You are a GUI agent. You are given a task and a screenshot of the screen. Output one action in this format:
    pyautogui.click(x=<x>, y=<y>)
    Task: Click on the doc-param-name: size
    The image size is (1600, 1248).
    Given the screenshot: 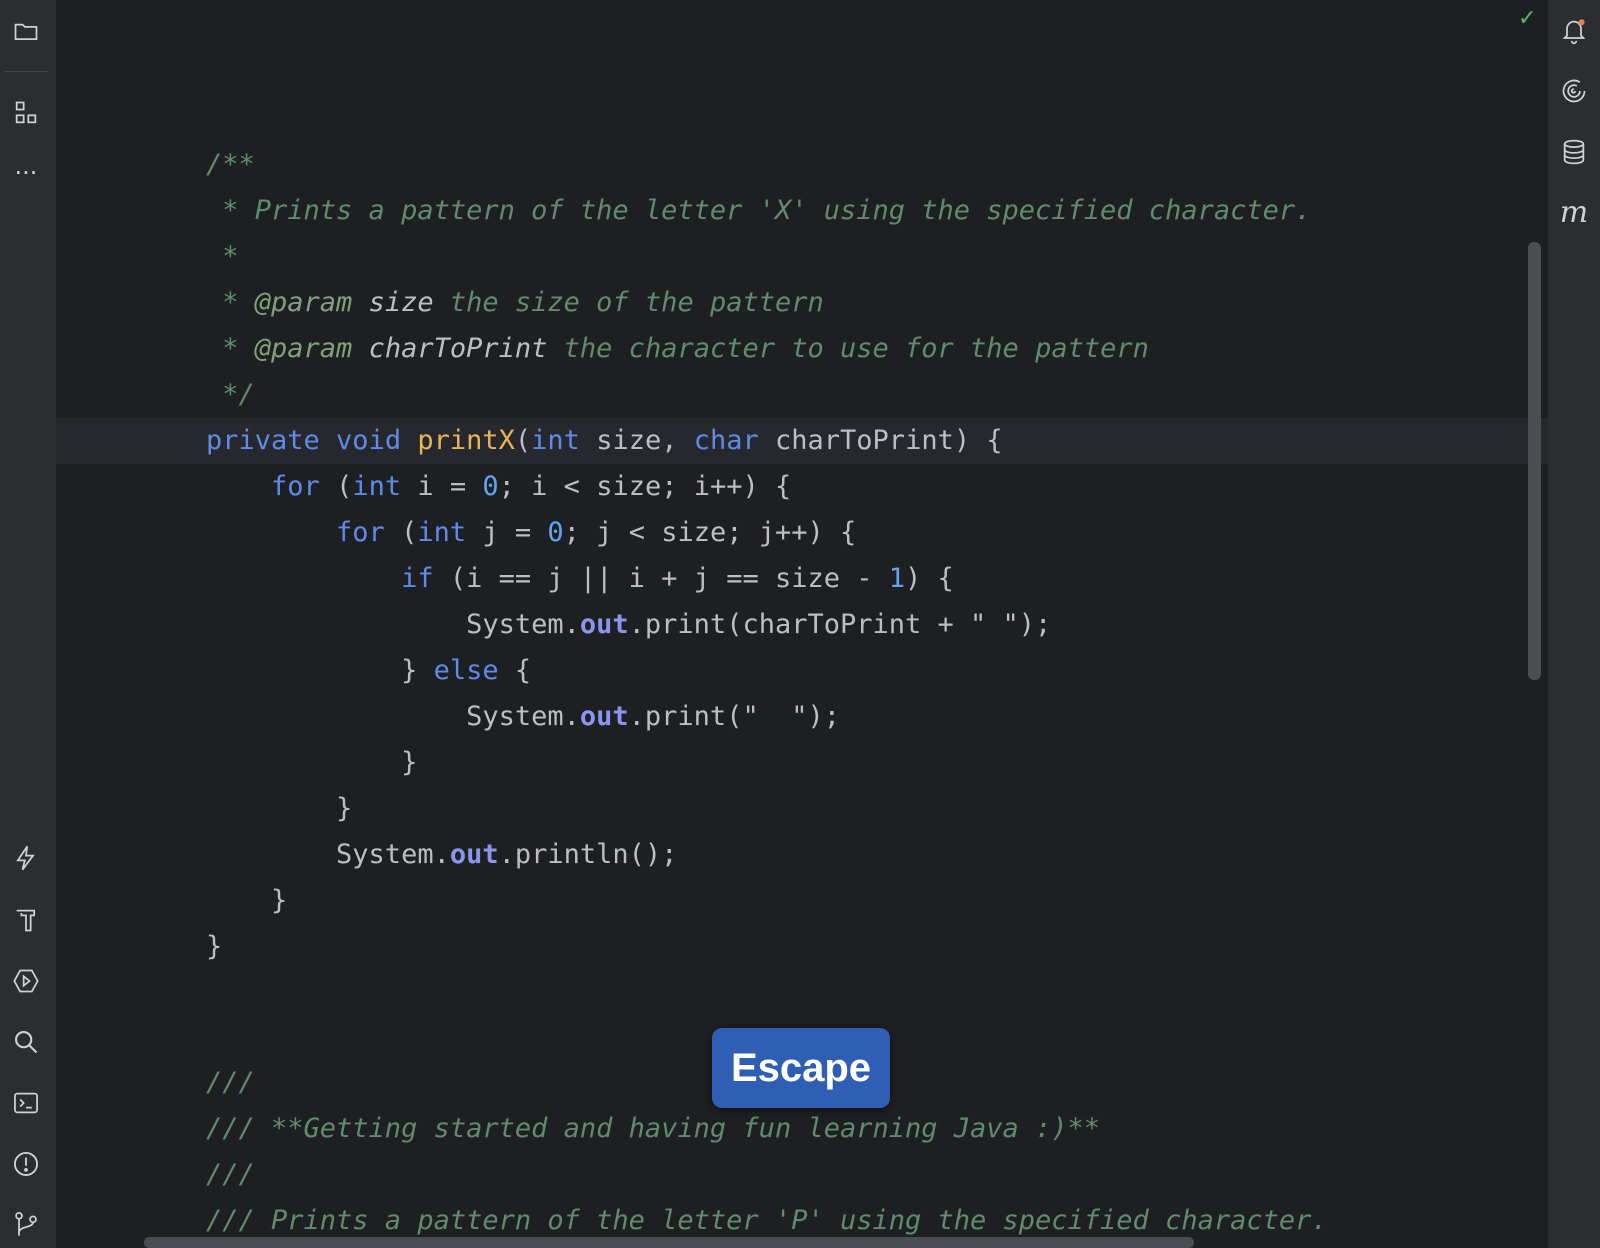 What is the action you would take?
    pyautogui.click(x=393, y=302)
    